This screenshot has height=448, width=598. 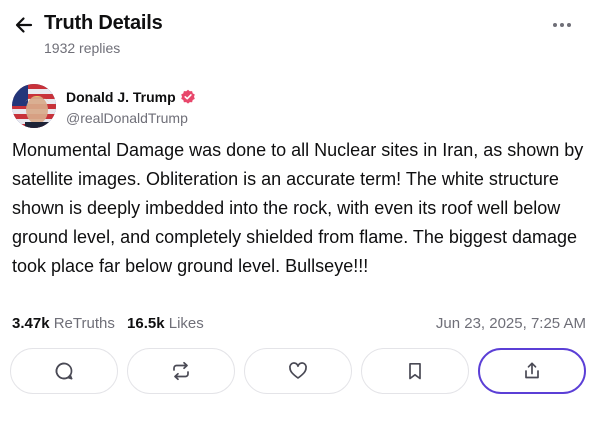 I want to click on author-handle: @realDonaldTrump, so click(x=127, y=118).